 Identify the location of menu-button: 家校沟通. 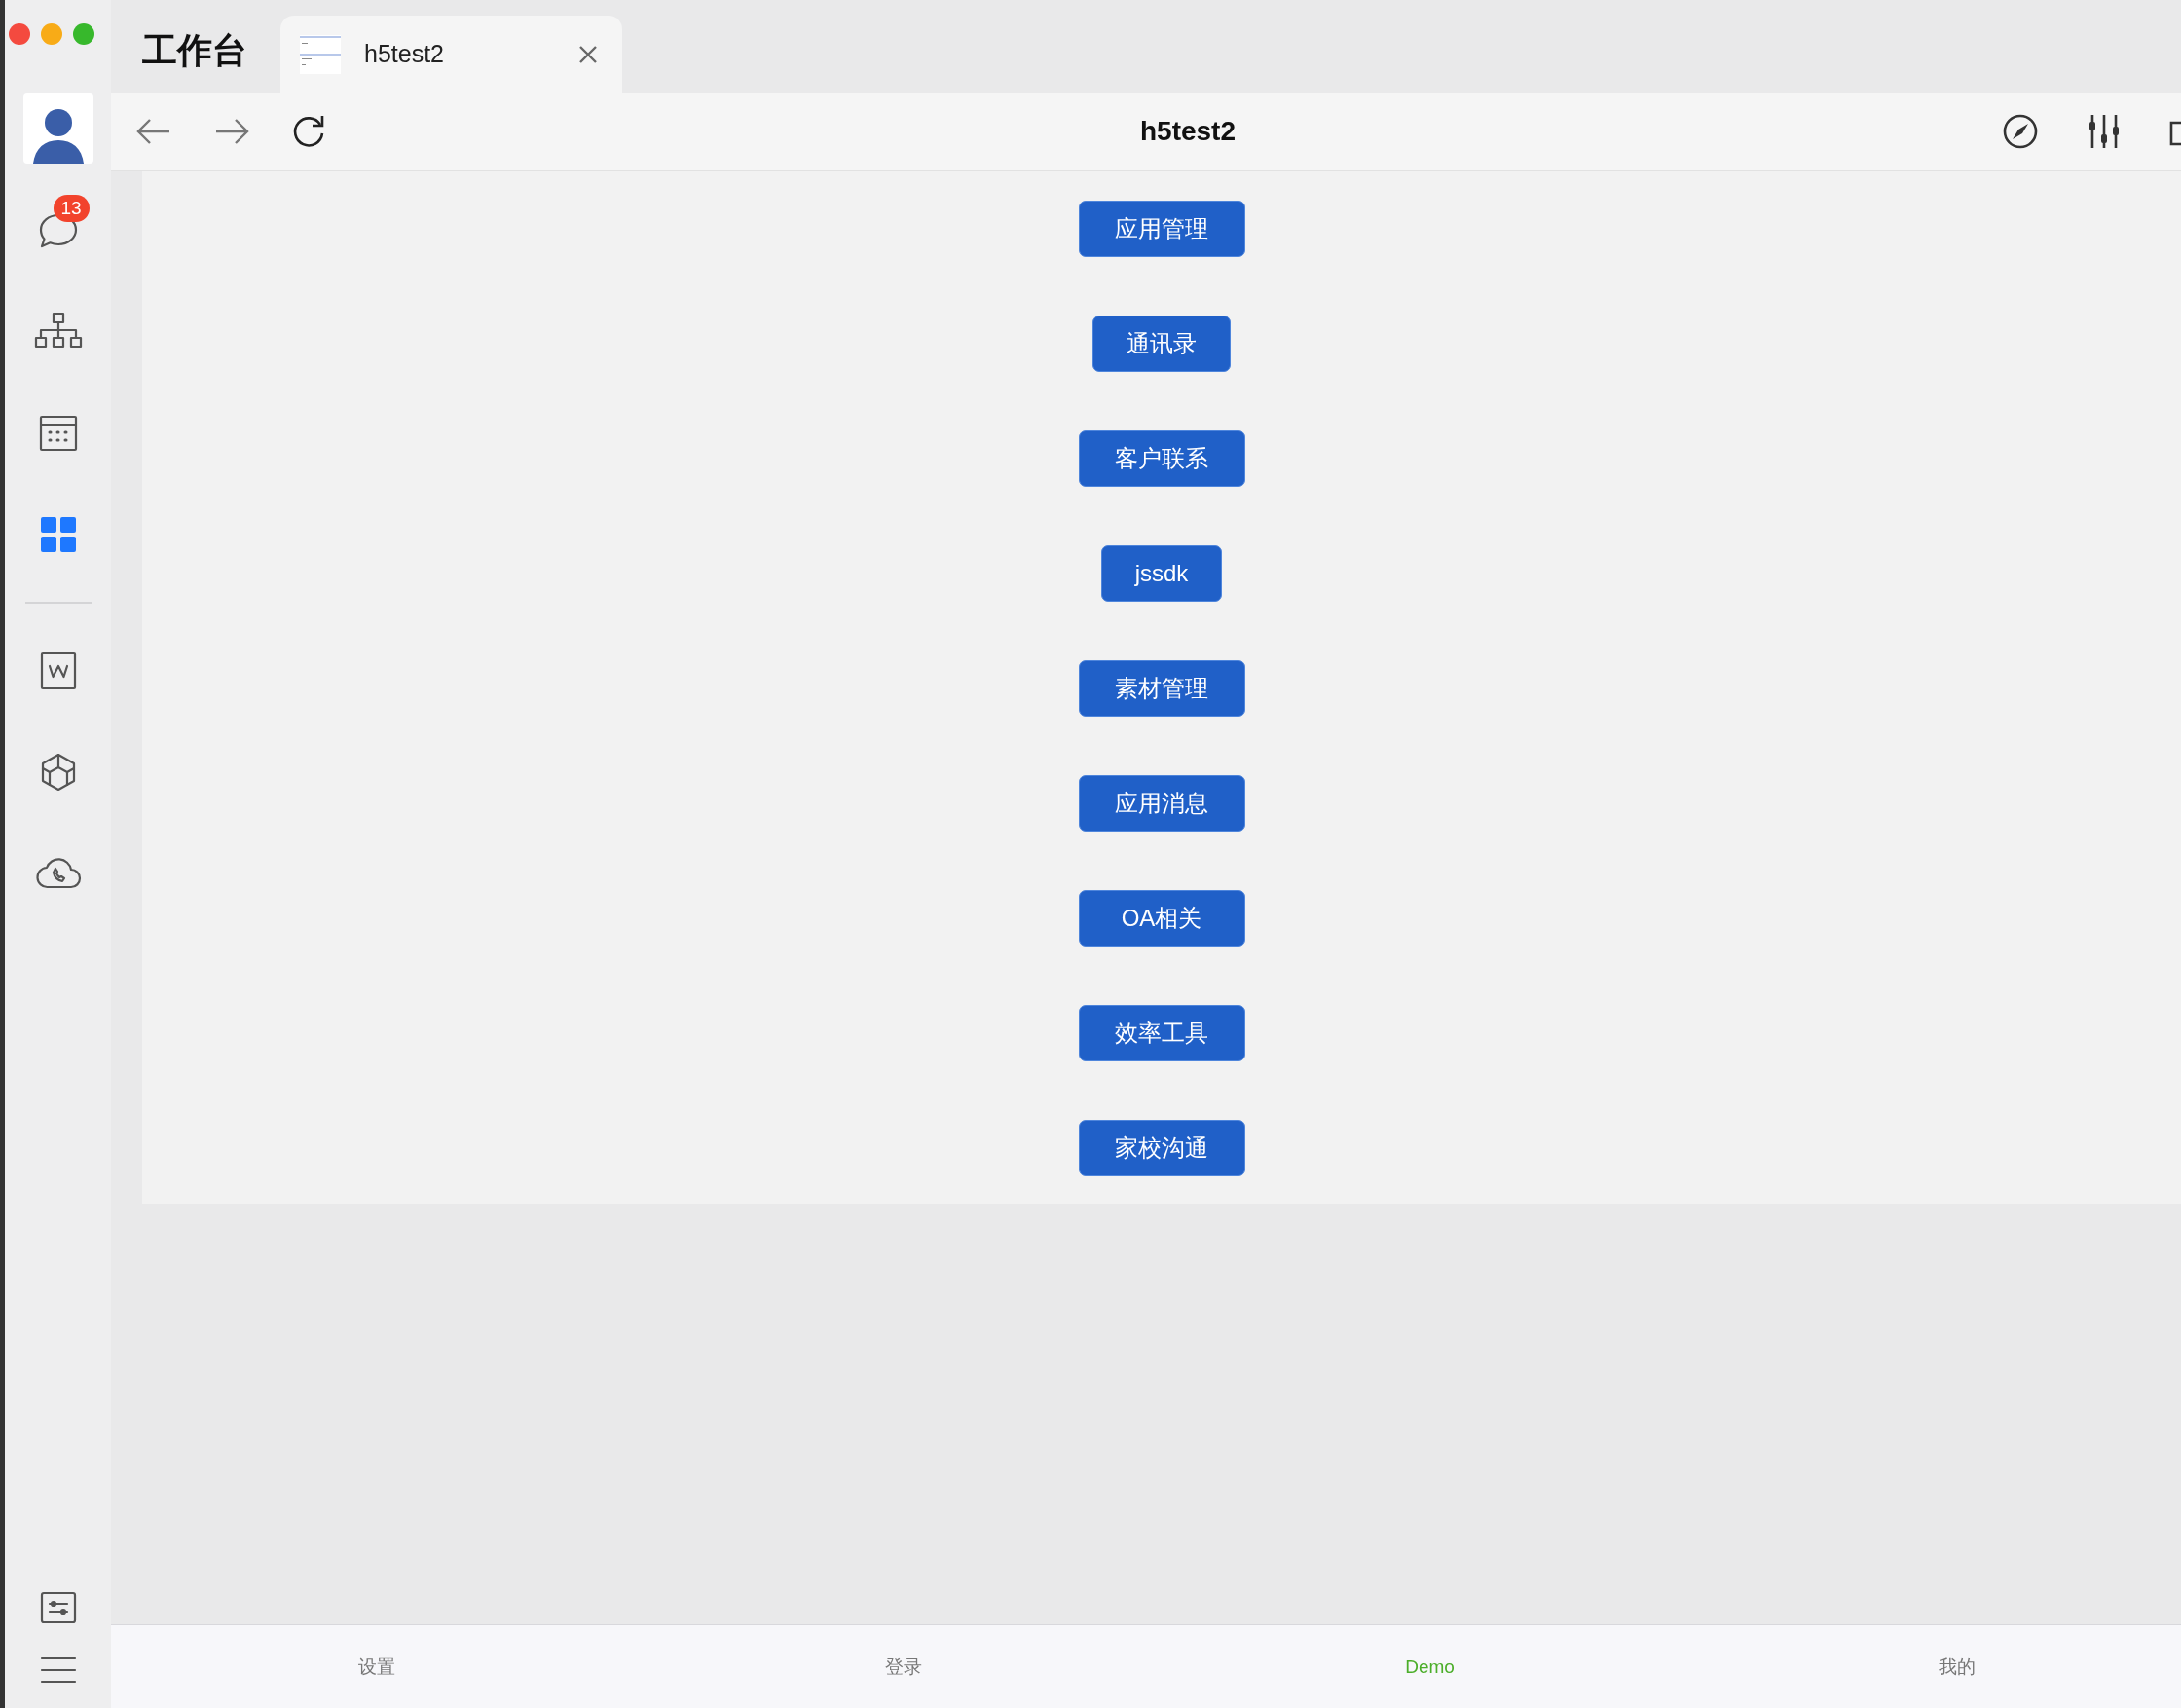
(1161, 1148).